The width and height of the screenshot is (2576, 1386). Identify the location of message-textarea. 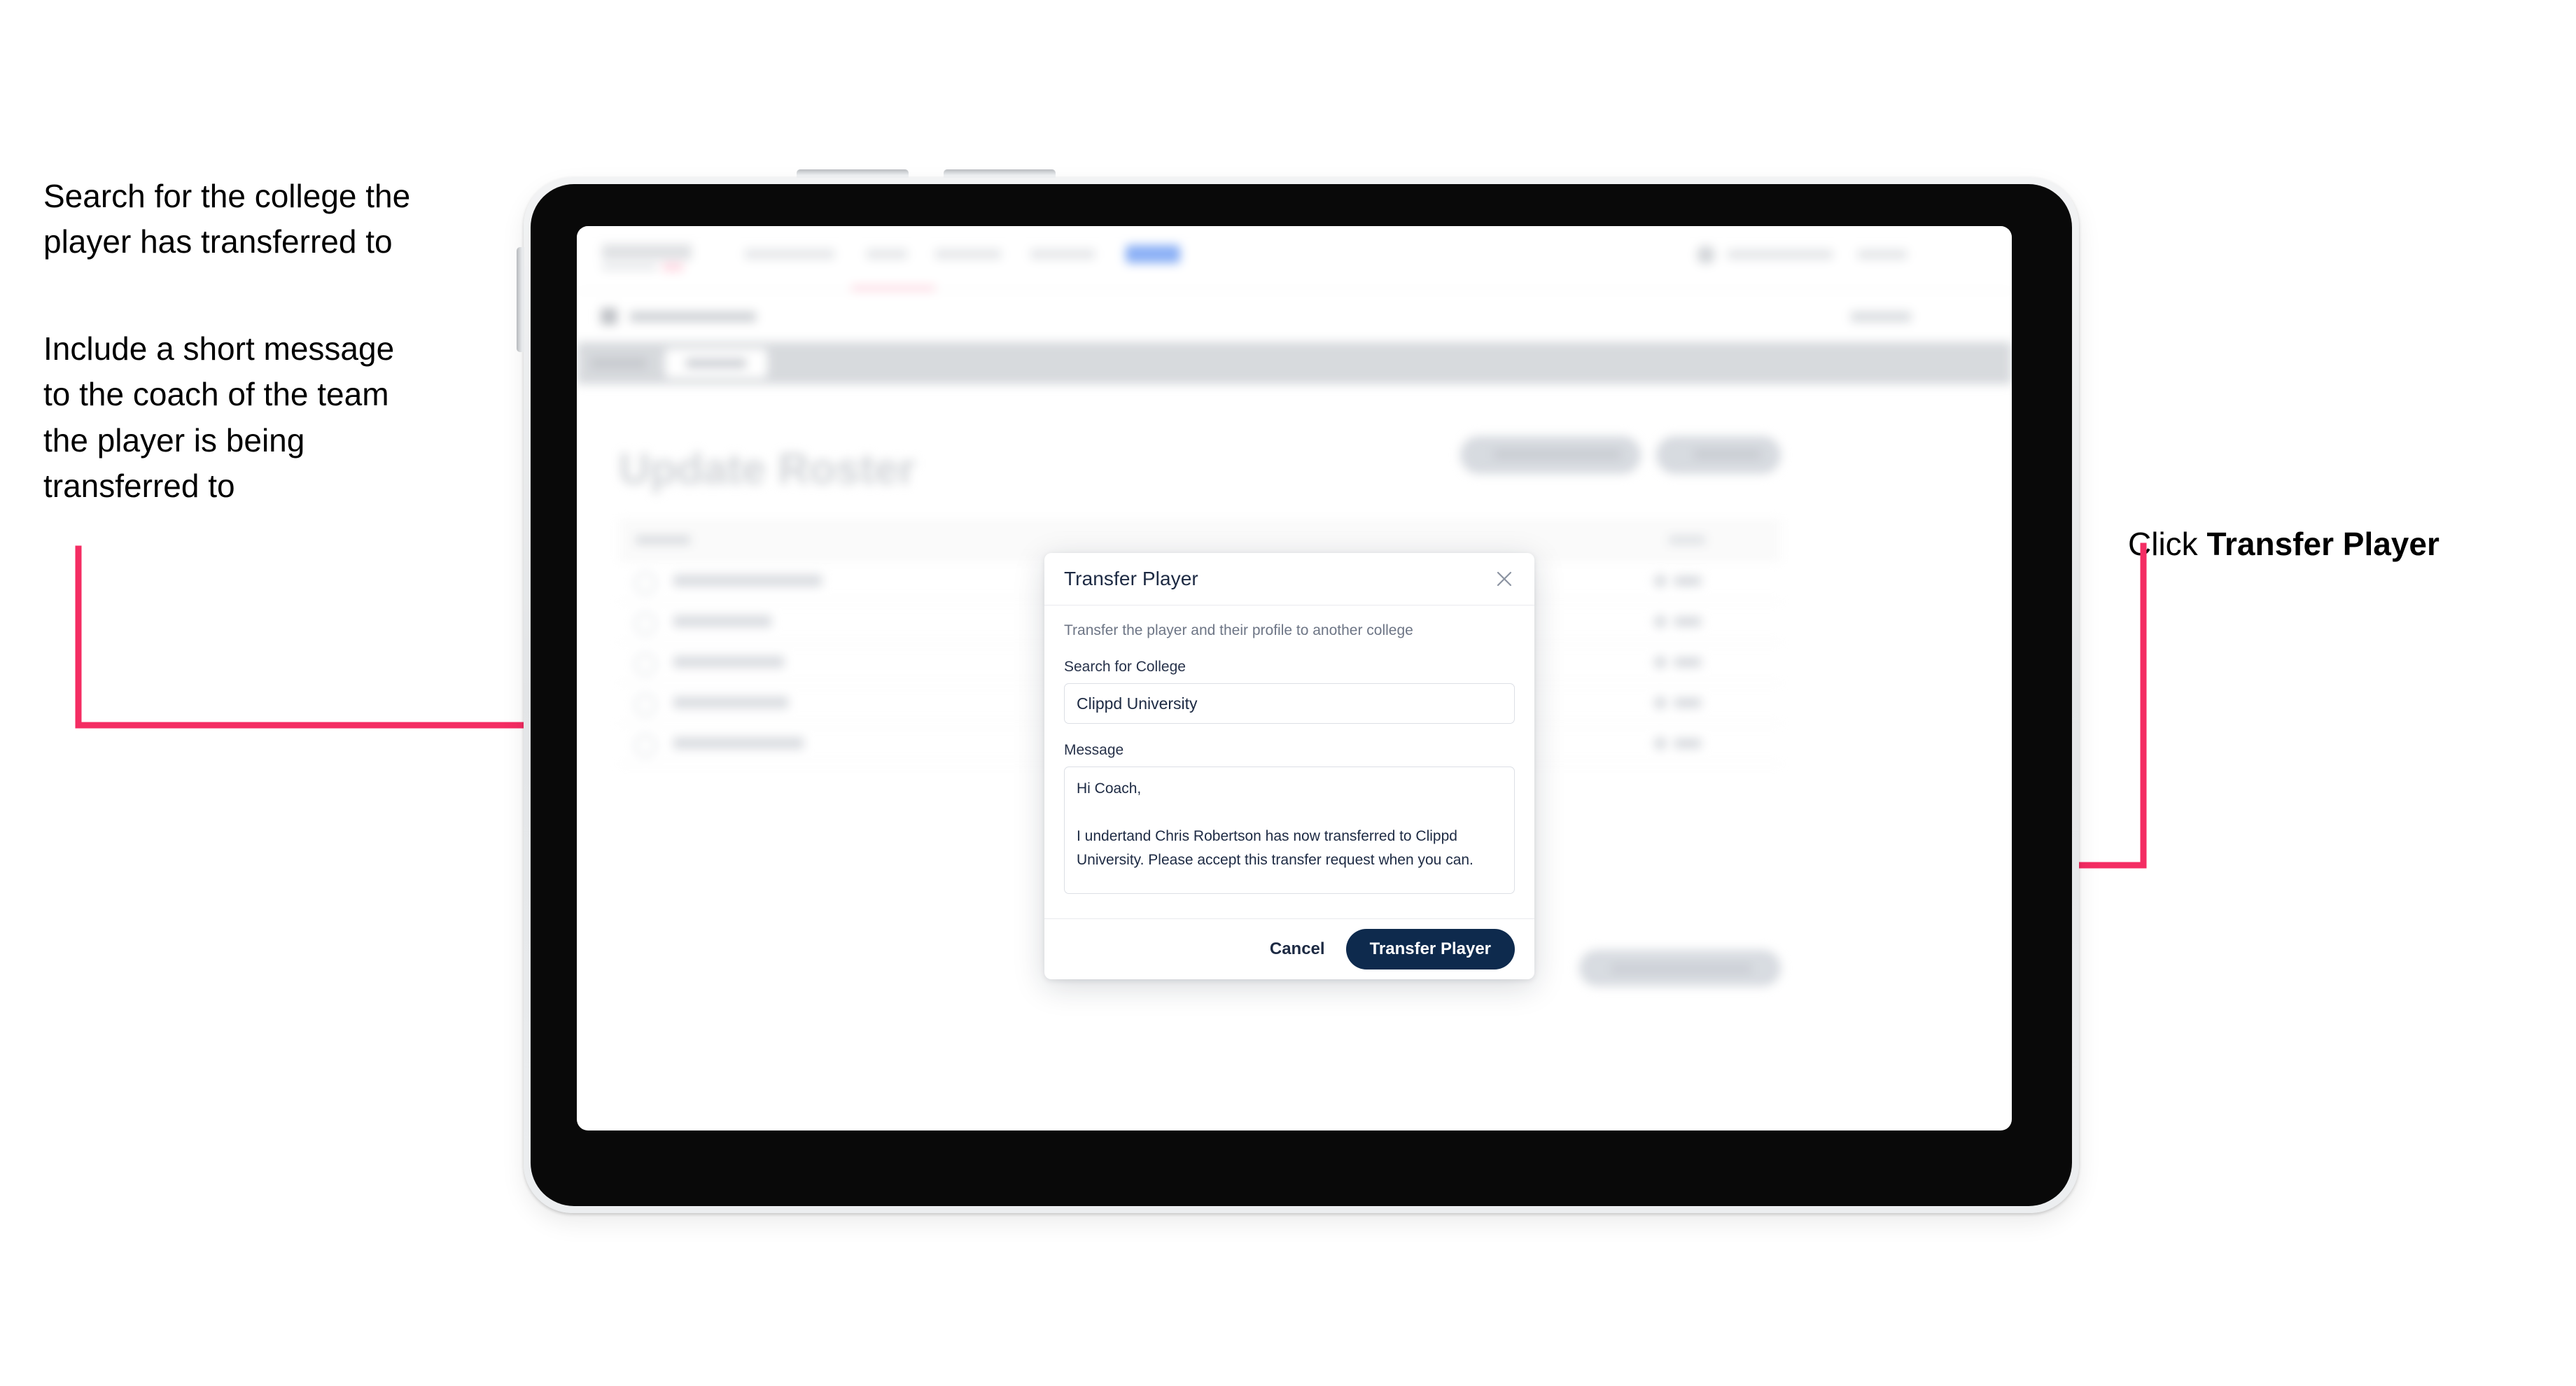
(1289, 830).